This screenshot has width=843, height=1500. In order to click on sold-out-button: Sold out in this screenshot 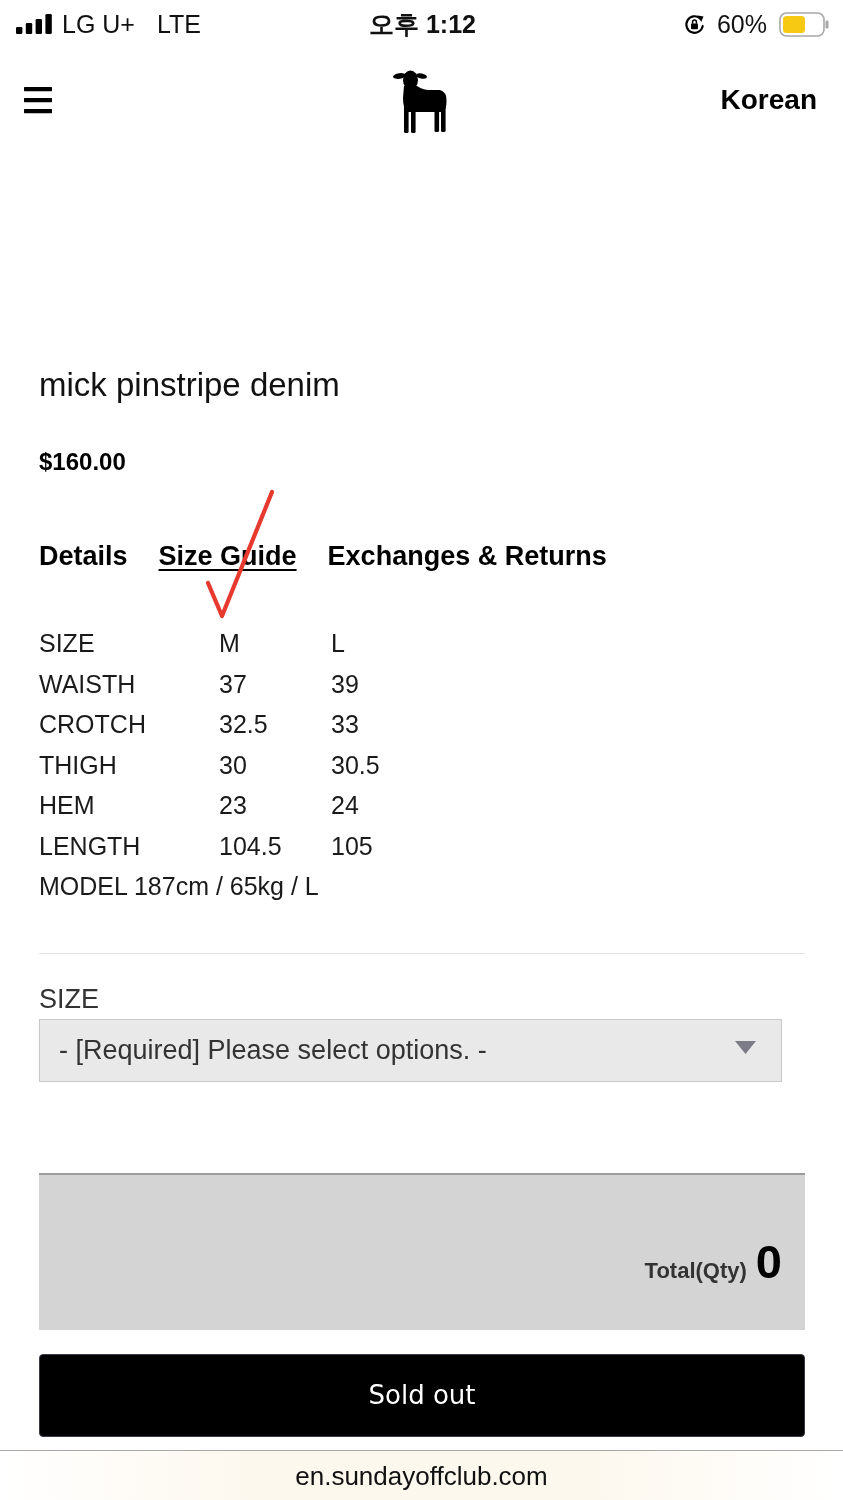, I will do `click(422, 1395)`.